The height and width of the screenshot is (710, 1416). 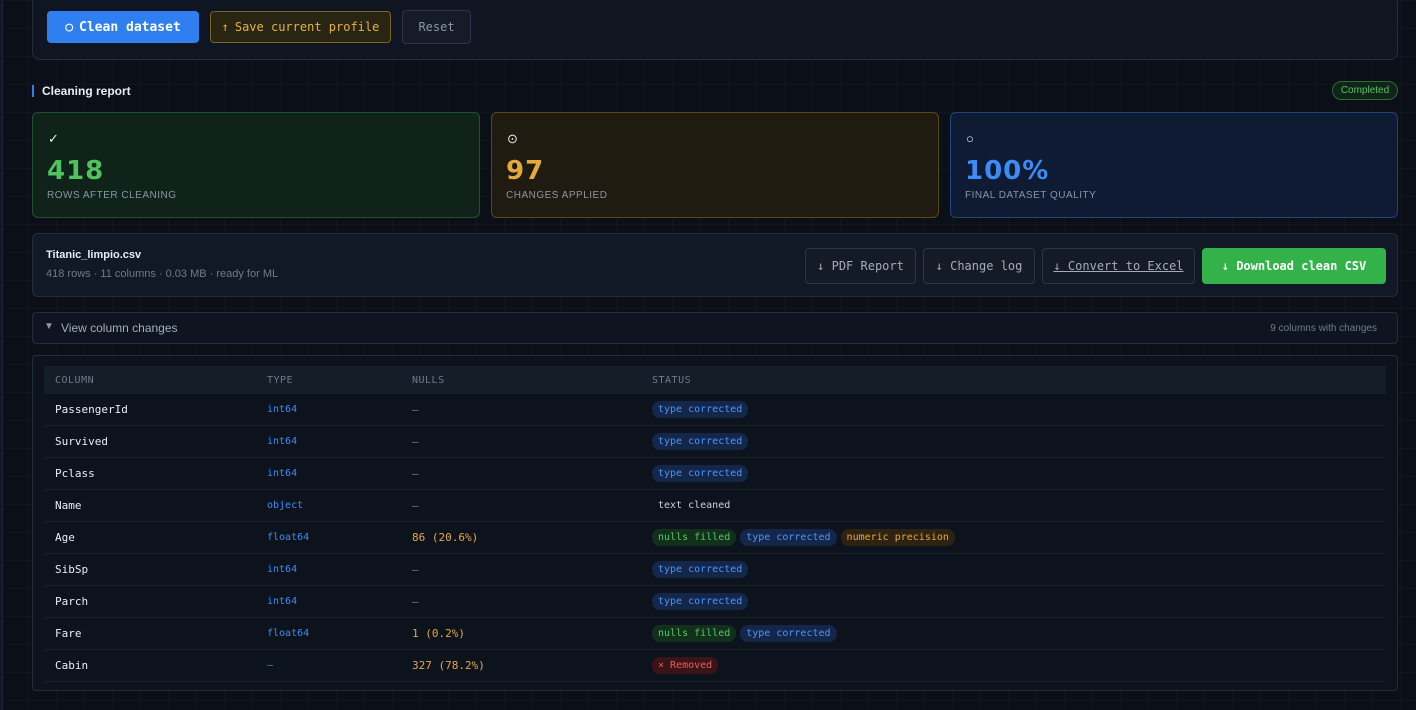 I want to click on table-row: Pclass int64 — type corrected, so click(x=715, y=474).